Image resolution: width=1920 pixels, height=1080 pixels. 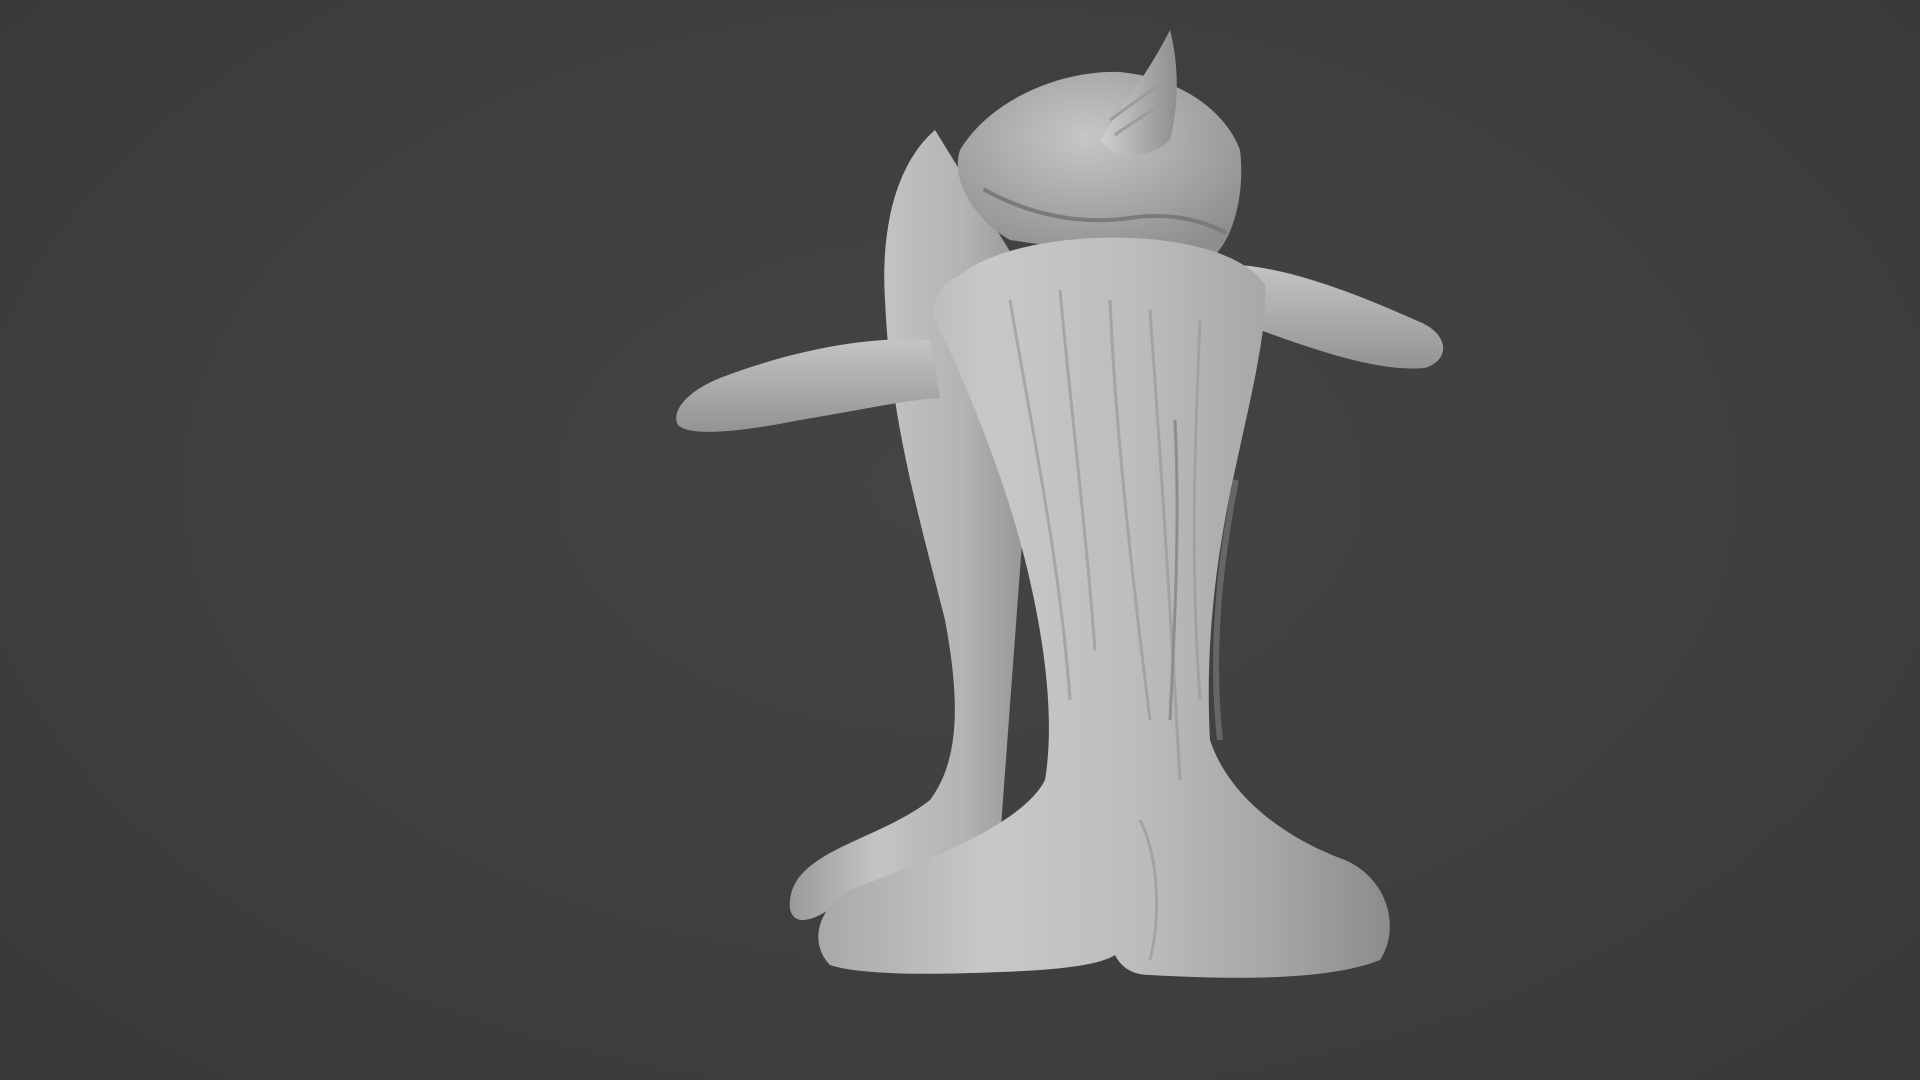 What do you see at coordinates (1340, 317) in the screenshot?
I see `right-fin` at bounding box center [1340, 317].